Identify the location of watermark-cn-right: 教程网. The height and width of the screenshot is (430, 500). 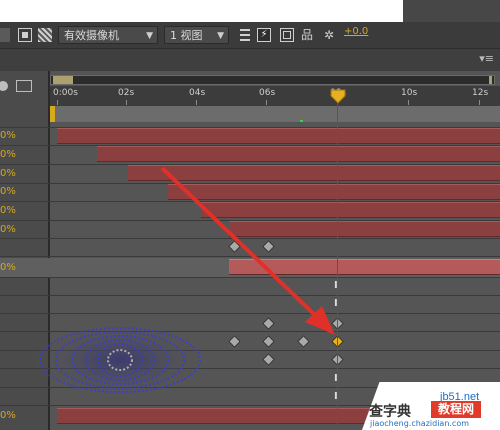
(456, 409).